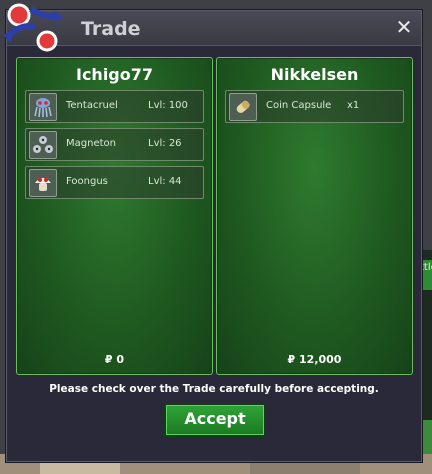 The width and height of the screenshot is (432, 474). I want to click on pokemon-level: Lvl: 44, so click(165, 181).